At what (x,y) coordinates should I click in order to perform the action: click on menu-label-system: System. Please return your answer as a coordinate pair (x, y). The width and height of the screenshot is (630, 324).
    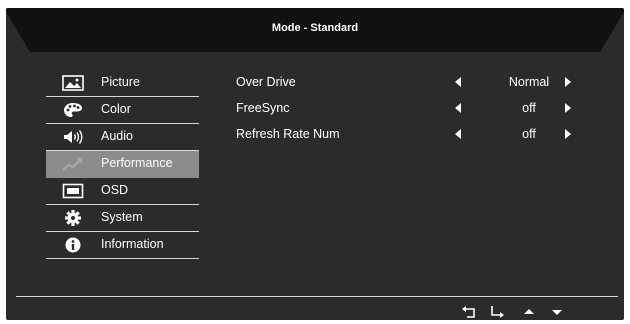
    Looking at the image, I should click on (122, 217).